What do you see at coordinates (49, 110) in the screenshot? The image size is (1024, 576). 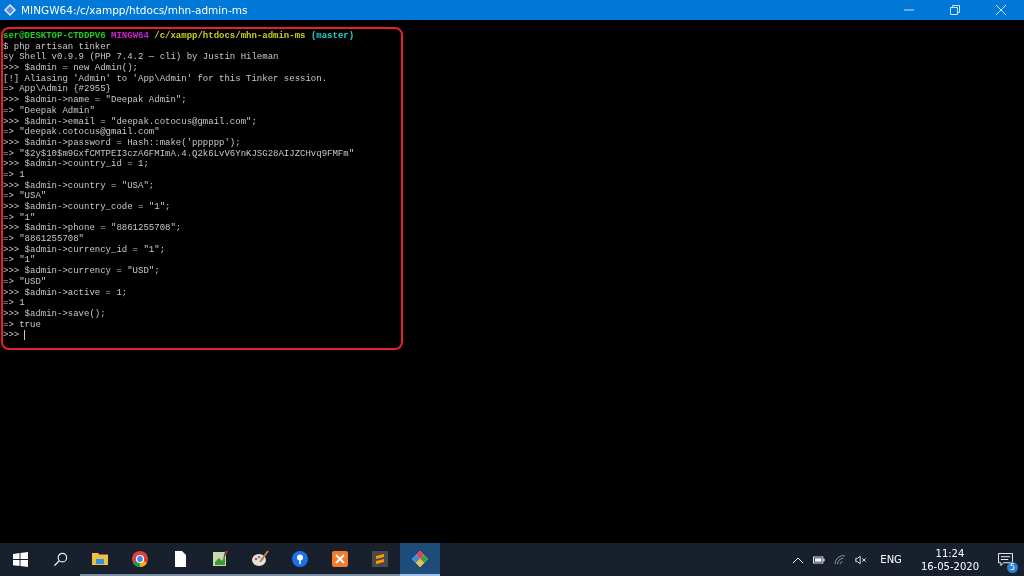 I see `terminal-text: => "Deepak Admin"` at bounding box center [49, 110].